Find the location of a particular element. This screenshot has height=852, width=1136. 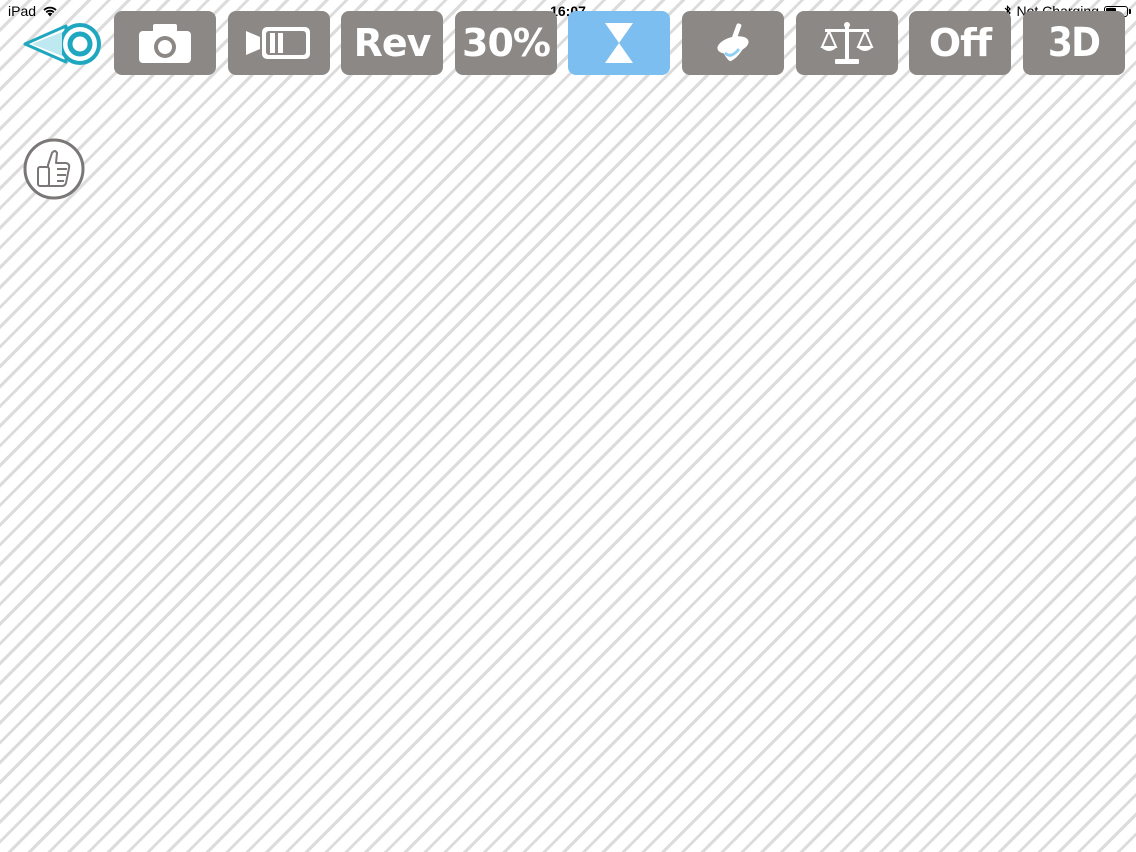

off-button: Off is located at coordinates (960, 43).